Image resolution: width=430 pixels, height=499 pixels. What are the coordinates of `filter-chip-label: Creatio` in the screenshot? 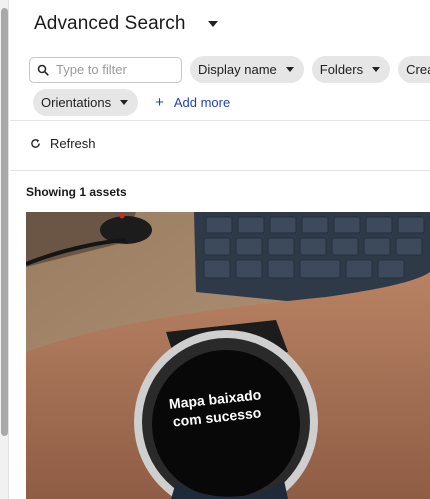 It's located at (418, 69).